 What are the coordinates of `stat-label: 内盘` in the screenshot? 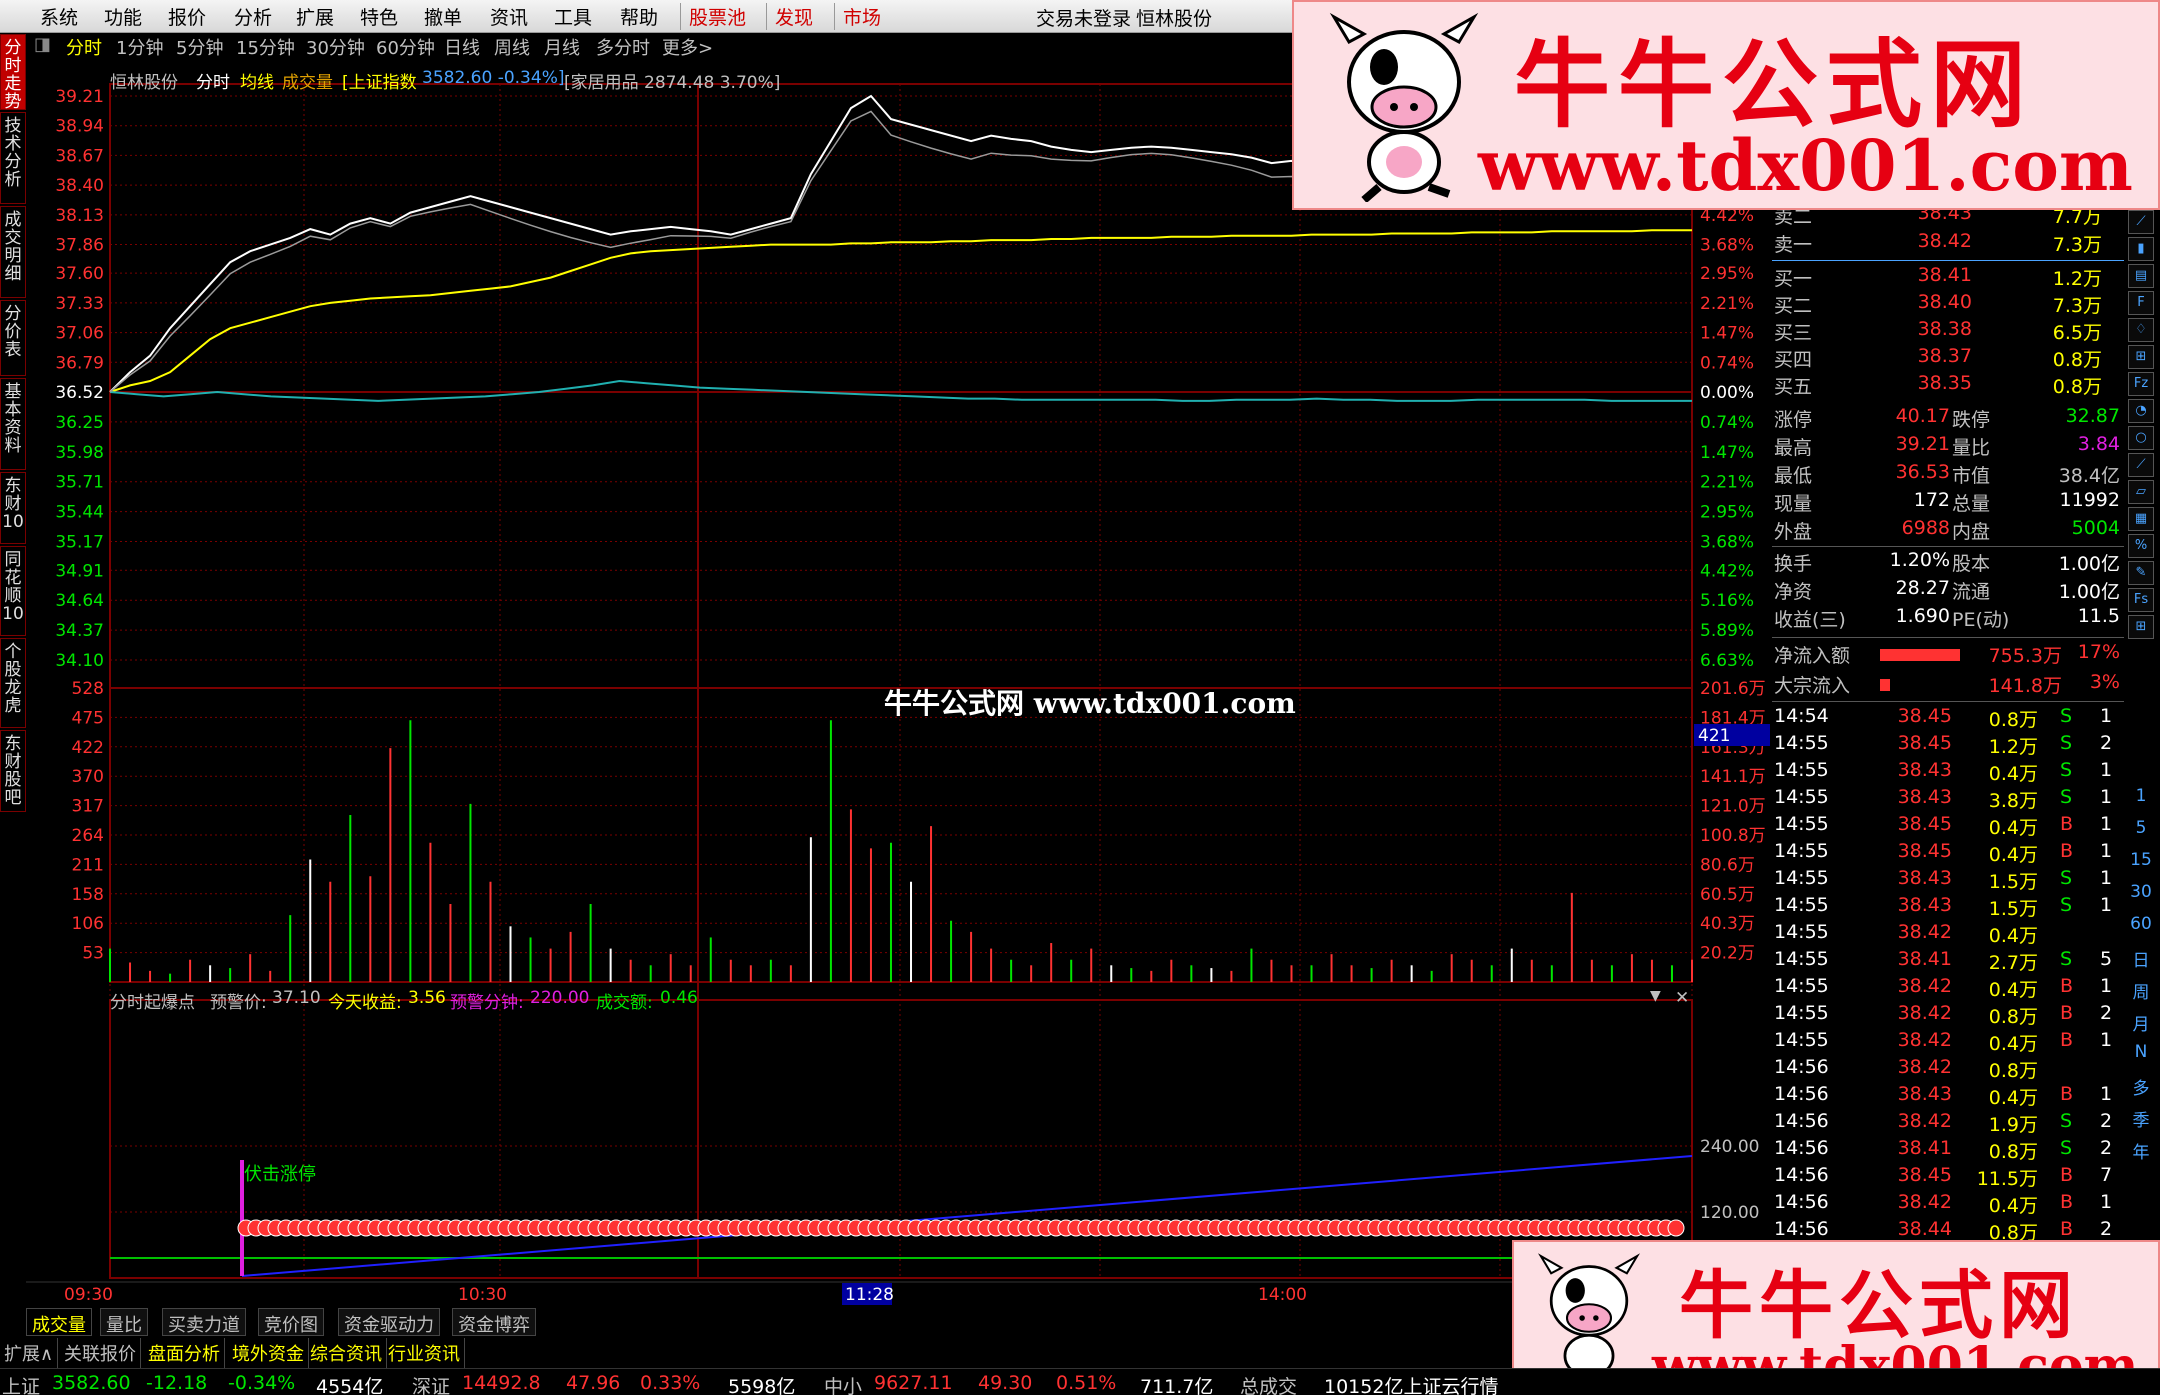 It's located at (1971, 532).